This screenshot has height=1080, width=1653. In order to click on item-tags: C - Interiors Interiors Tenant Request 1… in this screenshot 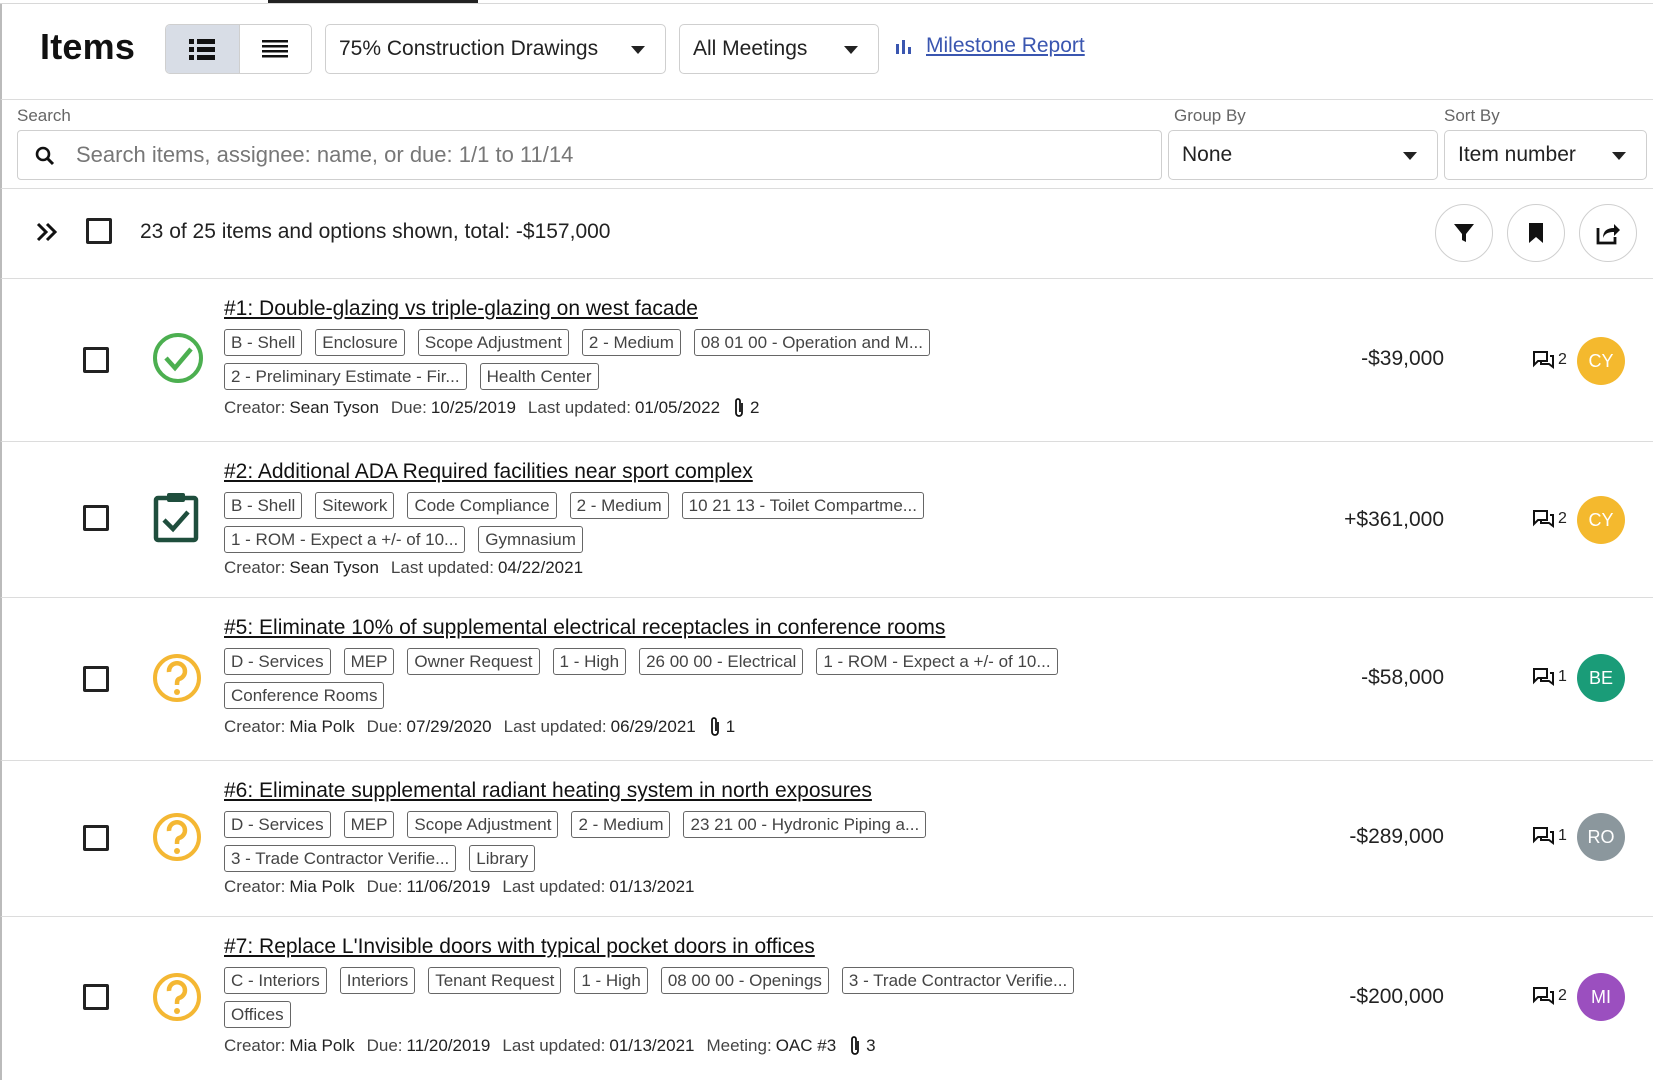, I will do `click(674, 997)`.